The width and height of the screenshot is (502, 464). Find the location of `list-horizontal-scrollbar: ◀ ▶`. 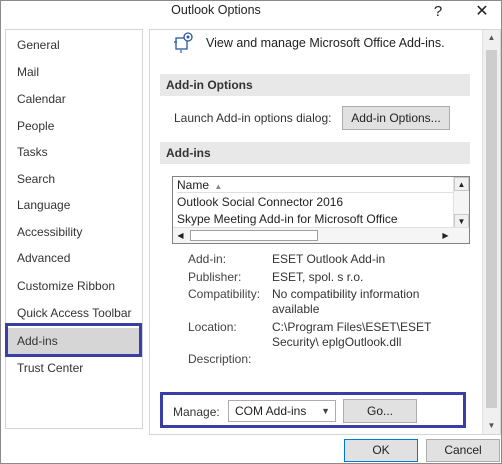

list-horizontal-scrollbar: ◀ ▶ is located at coordinates (321, 235).